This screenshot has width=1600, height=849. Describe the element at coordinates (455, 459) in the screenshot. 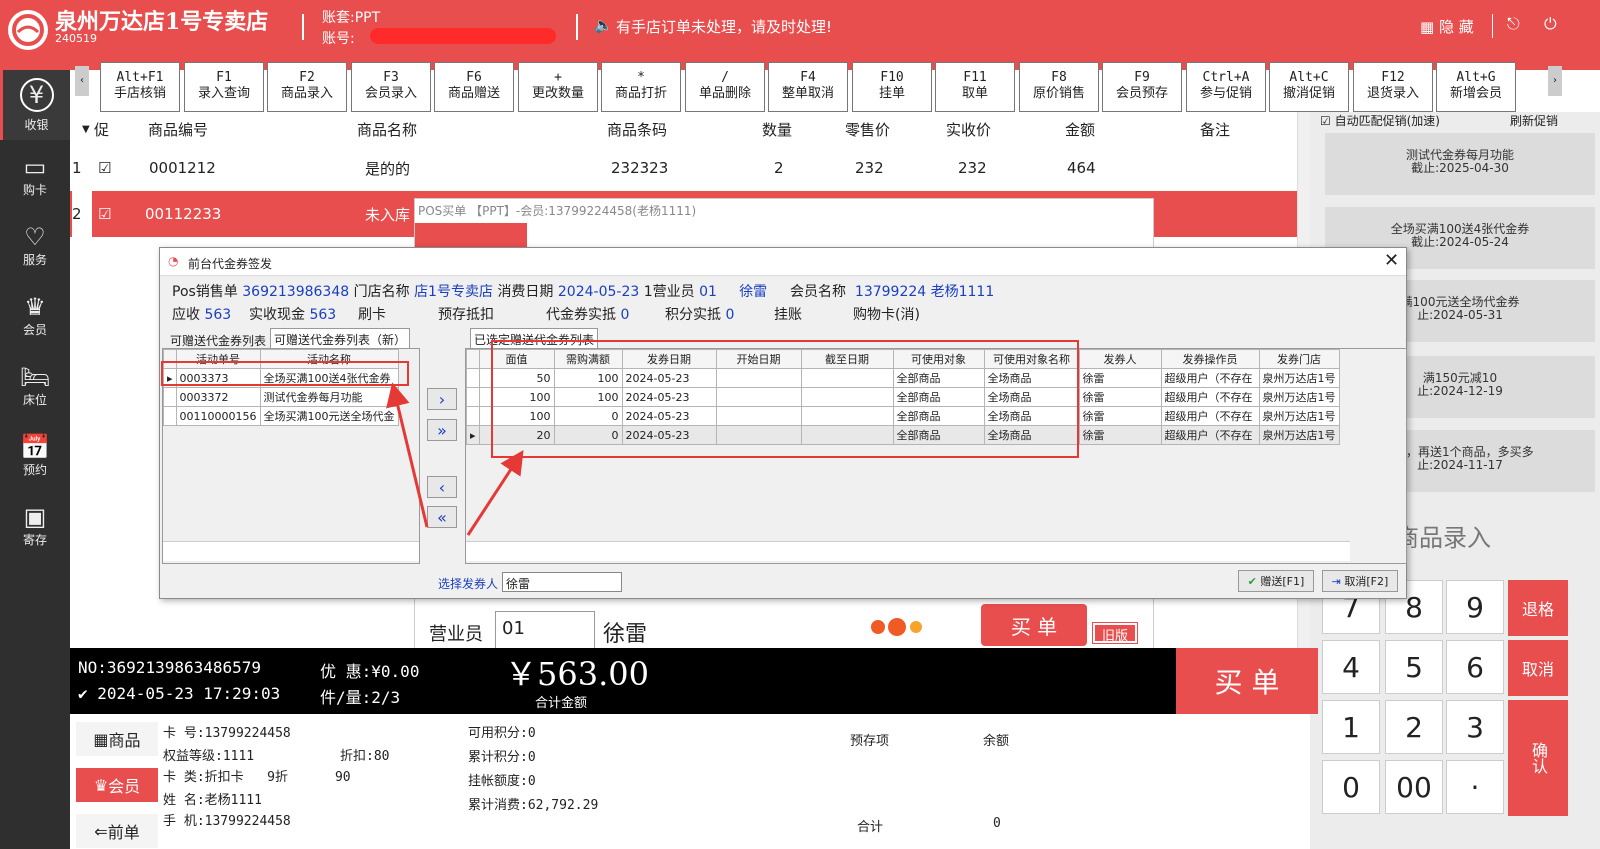

I see `annotation-arrows` at that location.